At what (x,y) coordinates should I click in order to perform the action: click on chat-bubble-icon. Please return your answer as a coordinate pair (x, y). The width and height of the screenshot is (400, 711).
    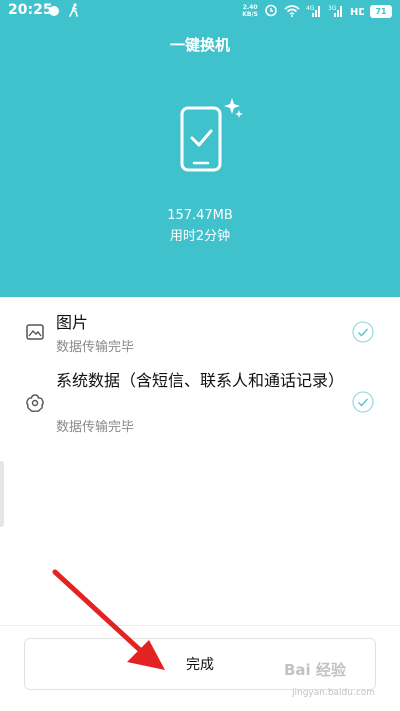
    Looking at the image, I should click on (54, 11).